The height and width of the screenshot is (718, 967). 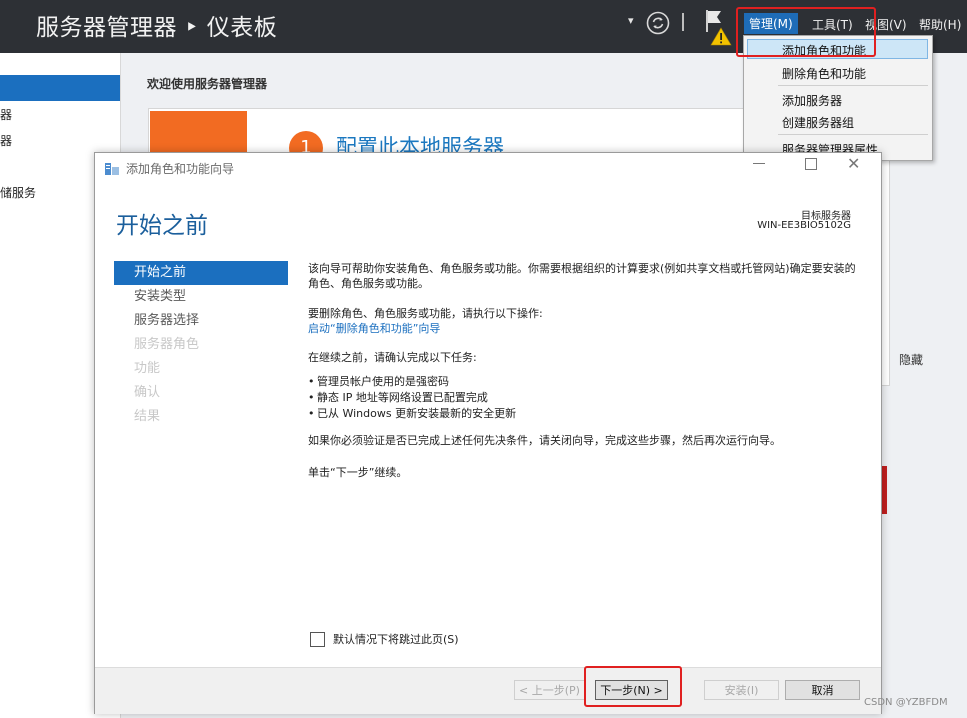 What do you see at coordinates (759, 163) in the screenshot?
I see `minimize-icon` at bounding box center [759, 163].